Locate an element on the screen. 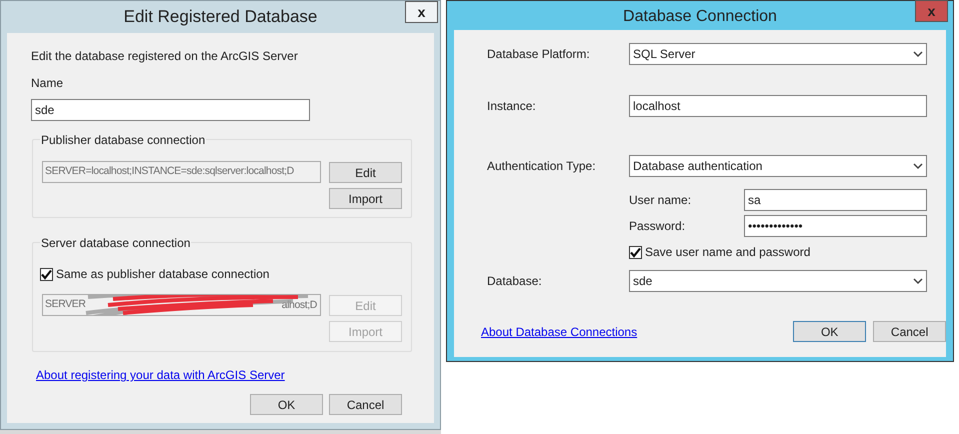 The width and height of the screenshot is (959, 434). field-text: SERVER is located at coordinates (65, 304).